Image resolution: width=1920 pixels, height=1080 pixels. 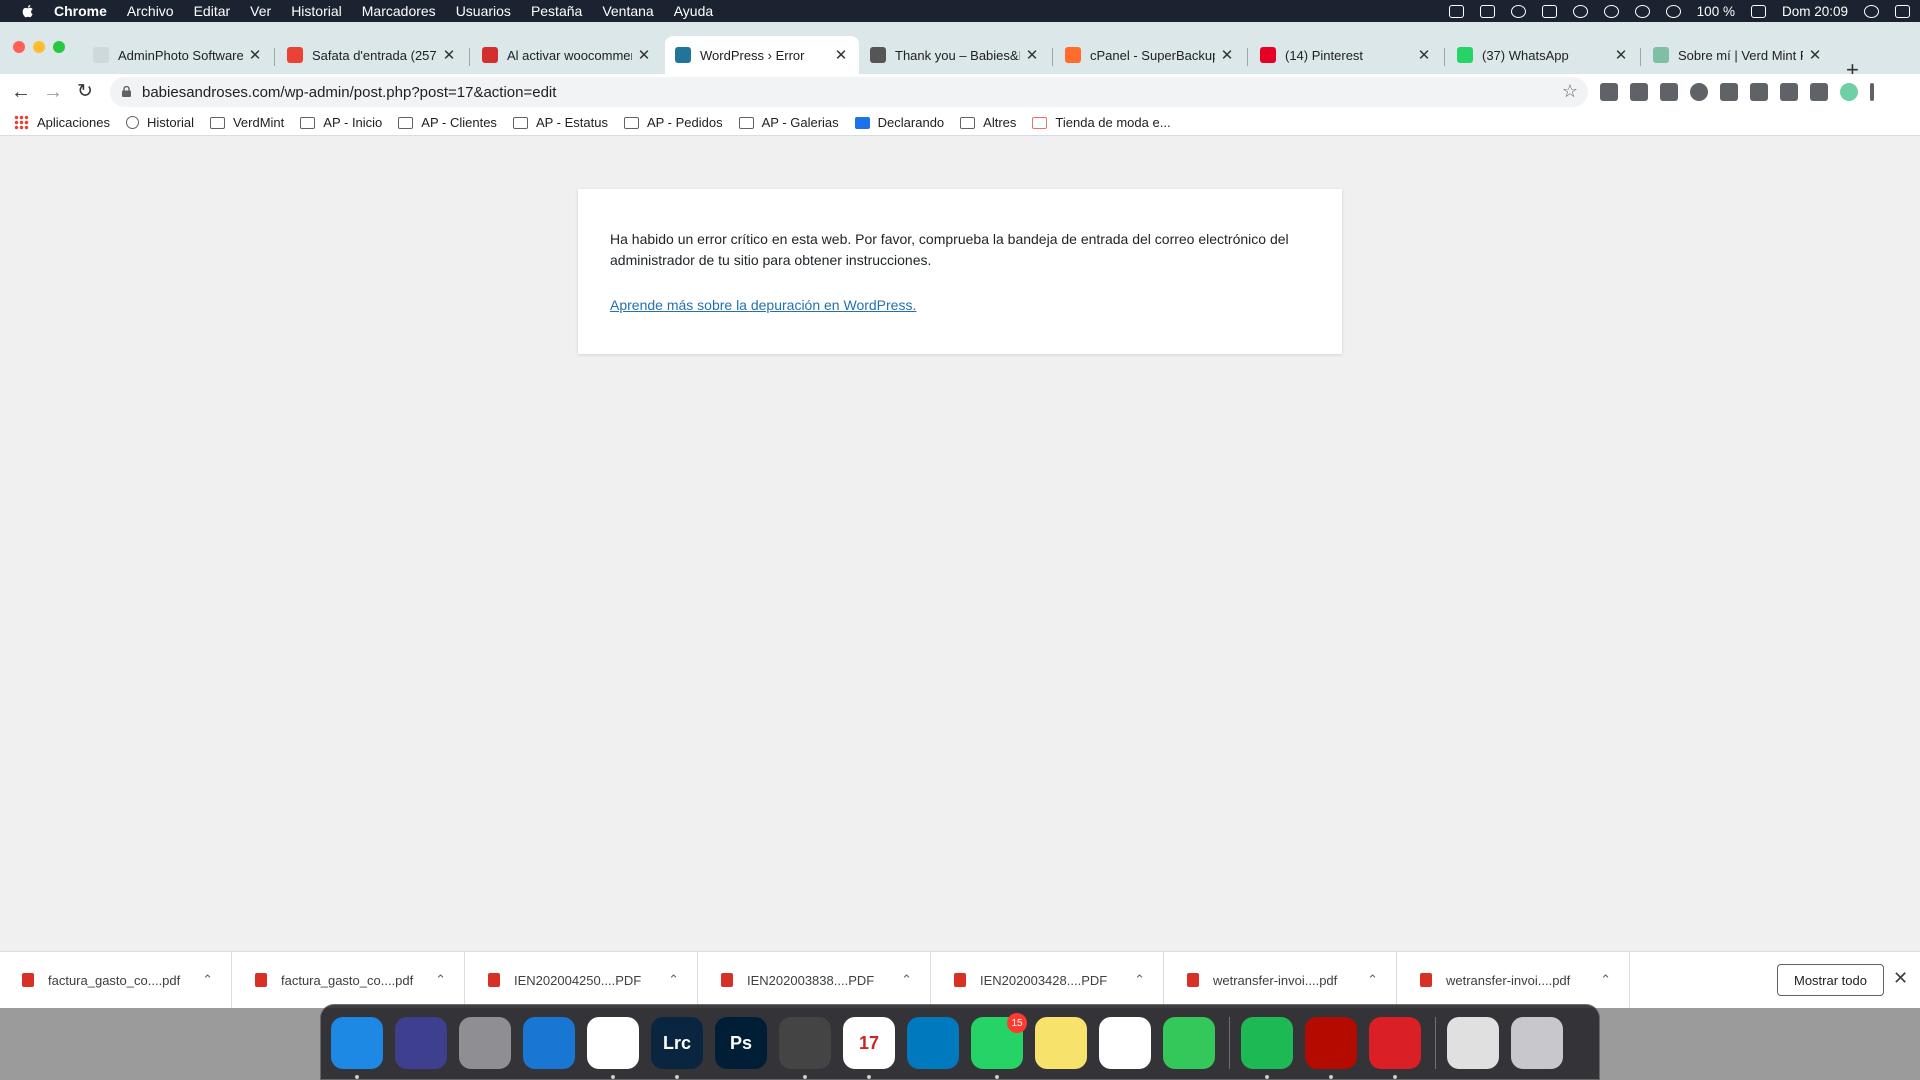 I want to click on pocket-extension-icon, so click(x=1669, y=92).